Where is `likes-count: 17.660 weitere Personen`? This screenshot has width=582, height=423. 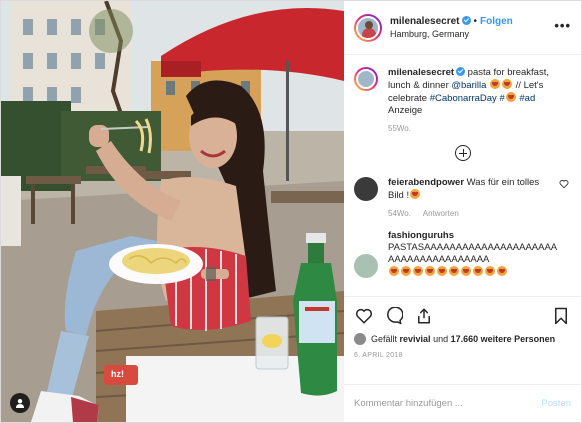 likes-count: 17.660 weitere Personen is located at coordinates (503, 339).